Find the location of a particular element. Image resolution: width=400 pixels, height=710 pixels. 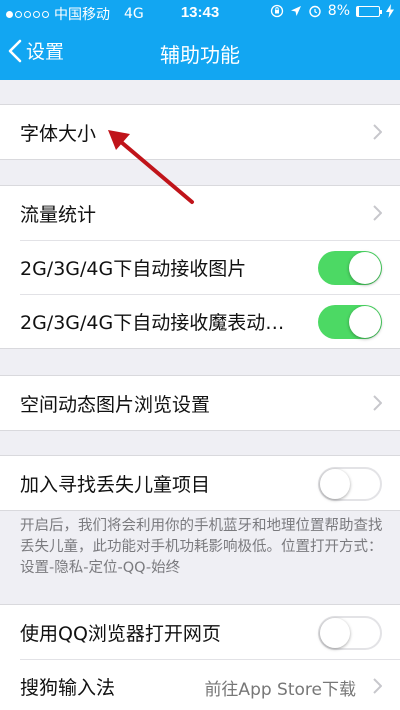

alarm-icon is located at coordinates (315, 11).